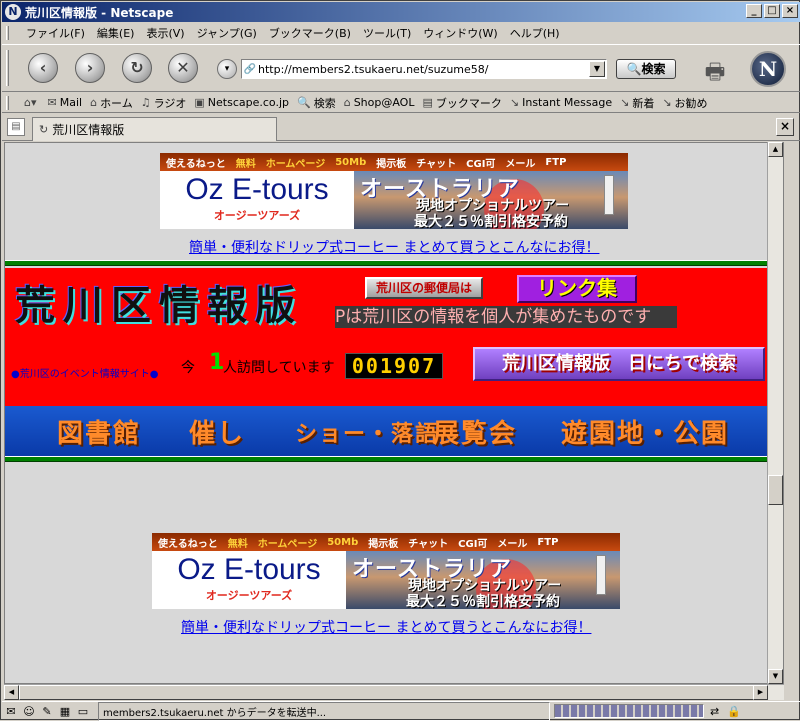 The image size is (800, 721). What do you see at coordinates (83, 711) in the screenshot?
I see `status-page-icon: ▭` at bounding box center [83, 711].